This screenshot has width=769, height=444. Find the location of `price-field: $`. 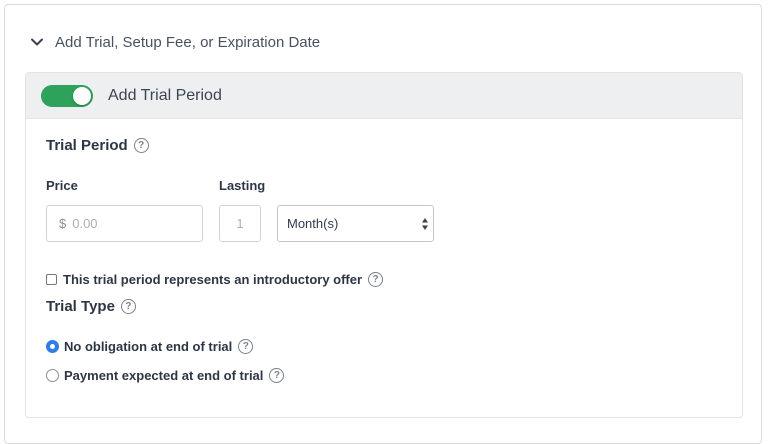

price-field: $ is located at coordinates (124, 223).